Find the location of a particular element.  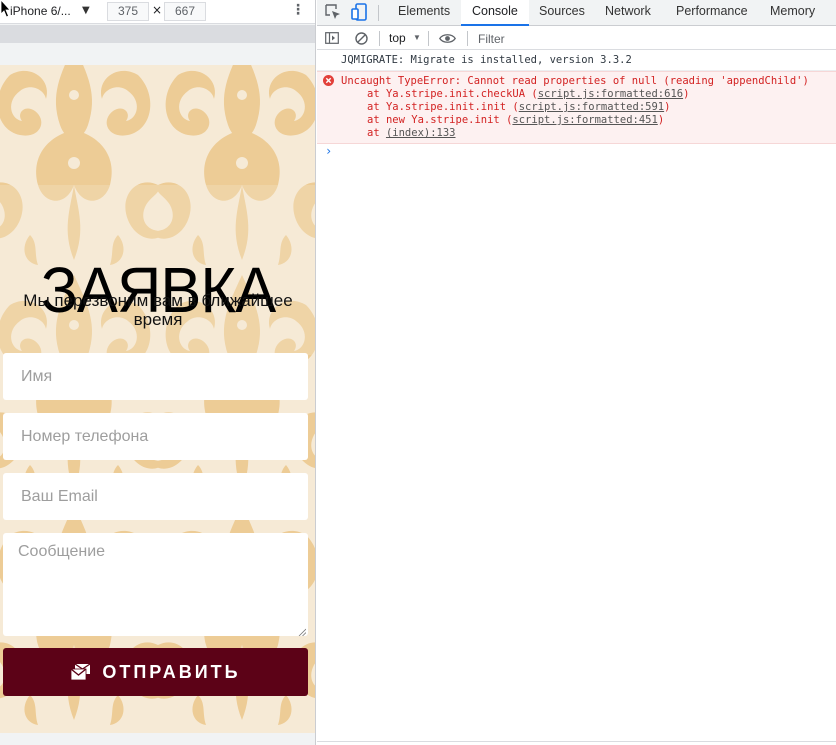

trace-prefix: at Ya.stripe.init.init ( is located at coordinates (443, 107).